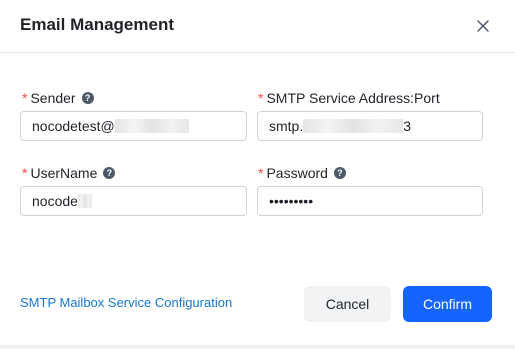  Describe the element at coordinates (73, 126) in the screenshot. I see `sender-value: nocodetest@` at that location.